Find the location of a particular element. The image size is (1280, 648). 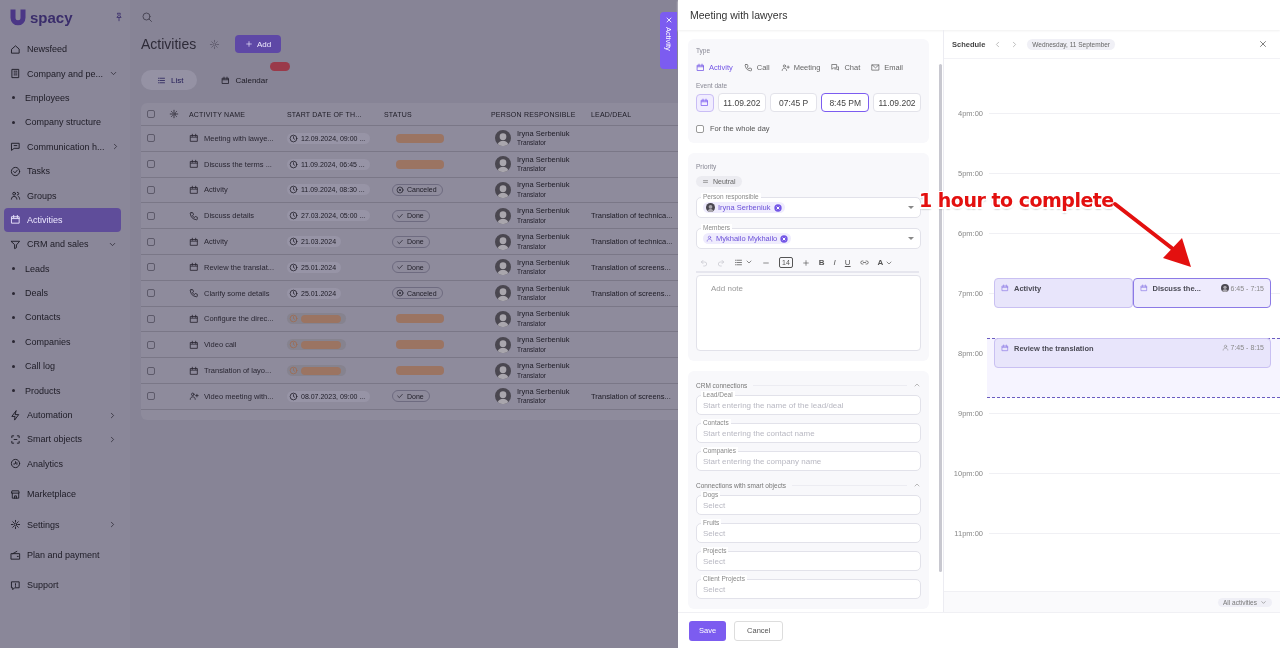

sidebar-item: Call log is located at coordinates (62, 366).